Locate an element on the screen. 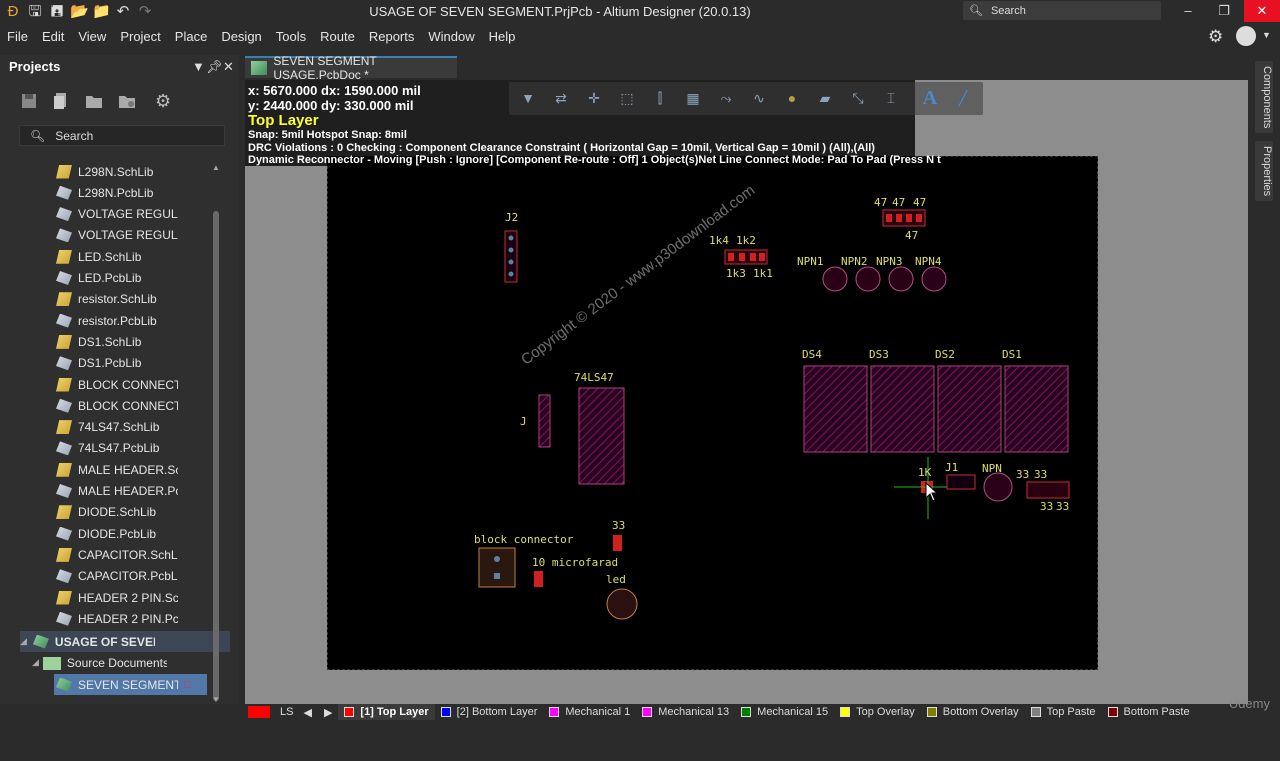  components-tab: Components is located at coordinates (1264, 97).